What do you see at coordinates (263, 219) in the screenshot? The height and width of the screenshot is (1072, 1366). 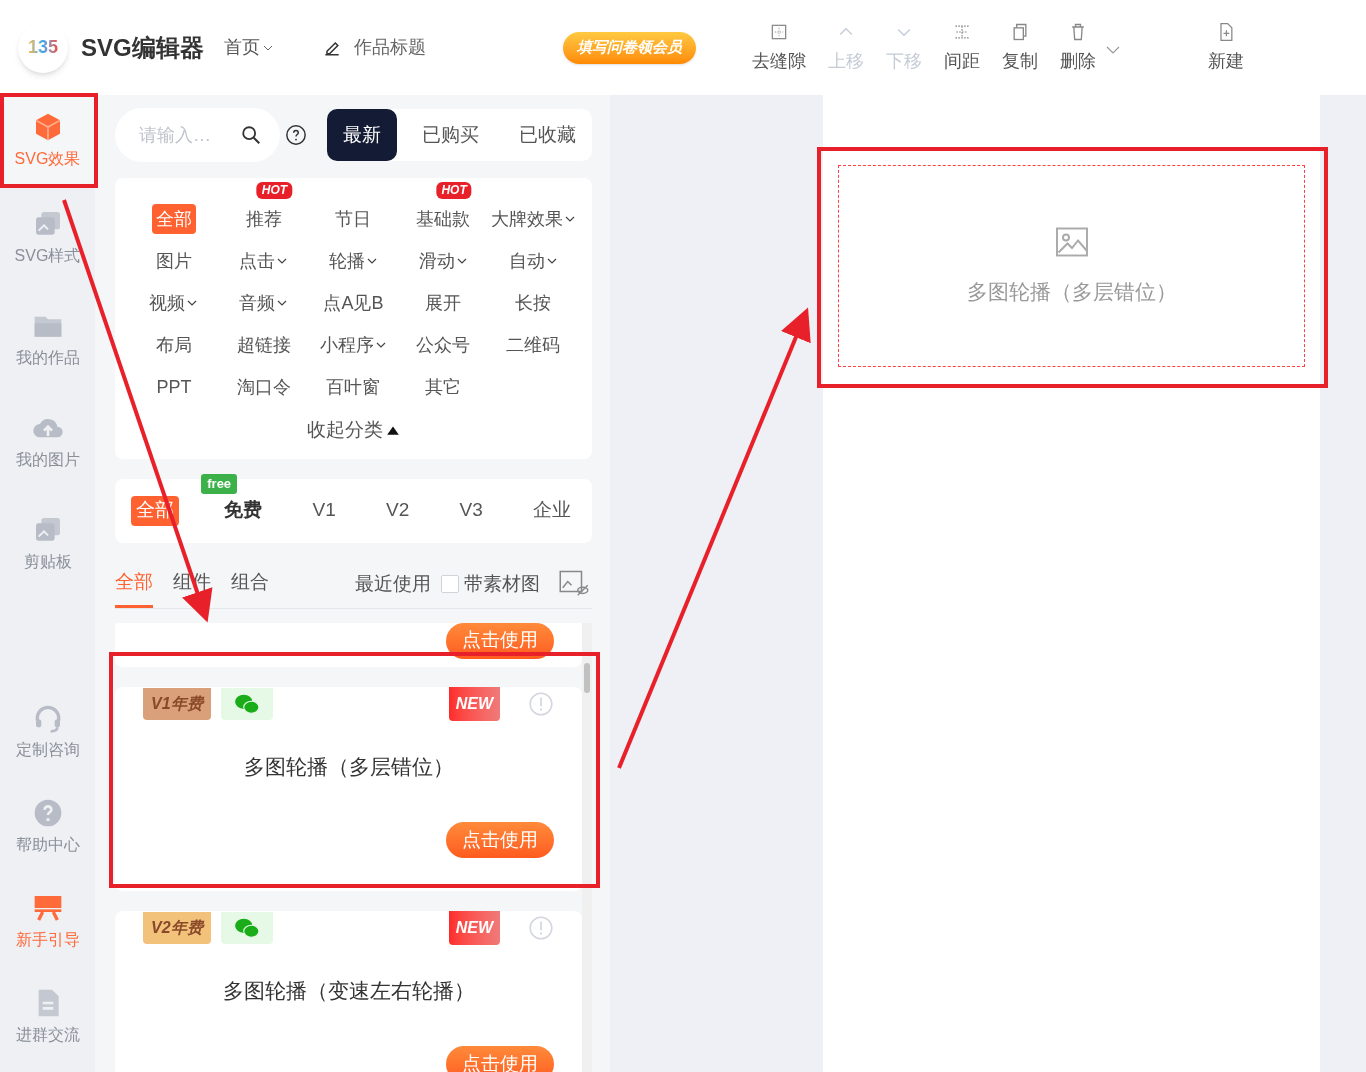 I see `category-tab: 推荐` at bounding box center [263, 219].